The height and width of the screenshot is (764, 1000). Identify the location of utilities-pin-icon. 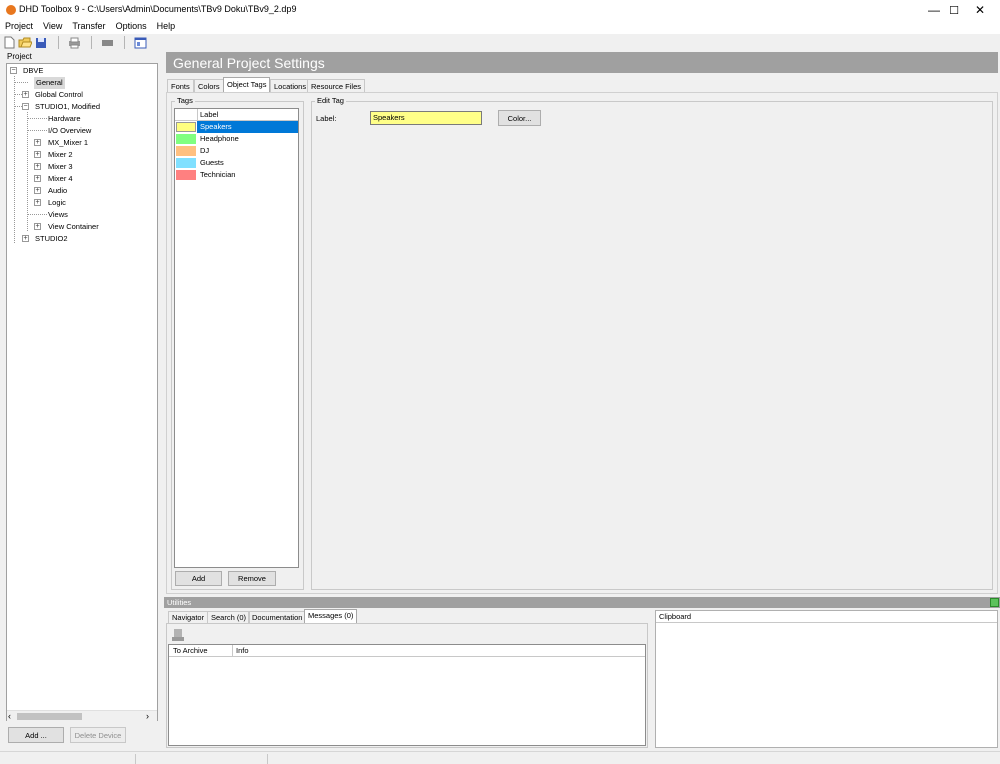
(994, 602).